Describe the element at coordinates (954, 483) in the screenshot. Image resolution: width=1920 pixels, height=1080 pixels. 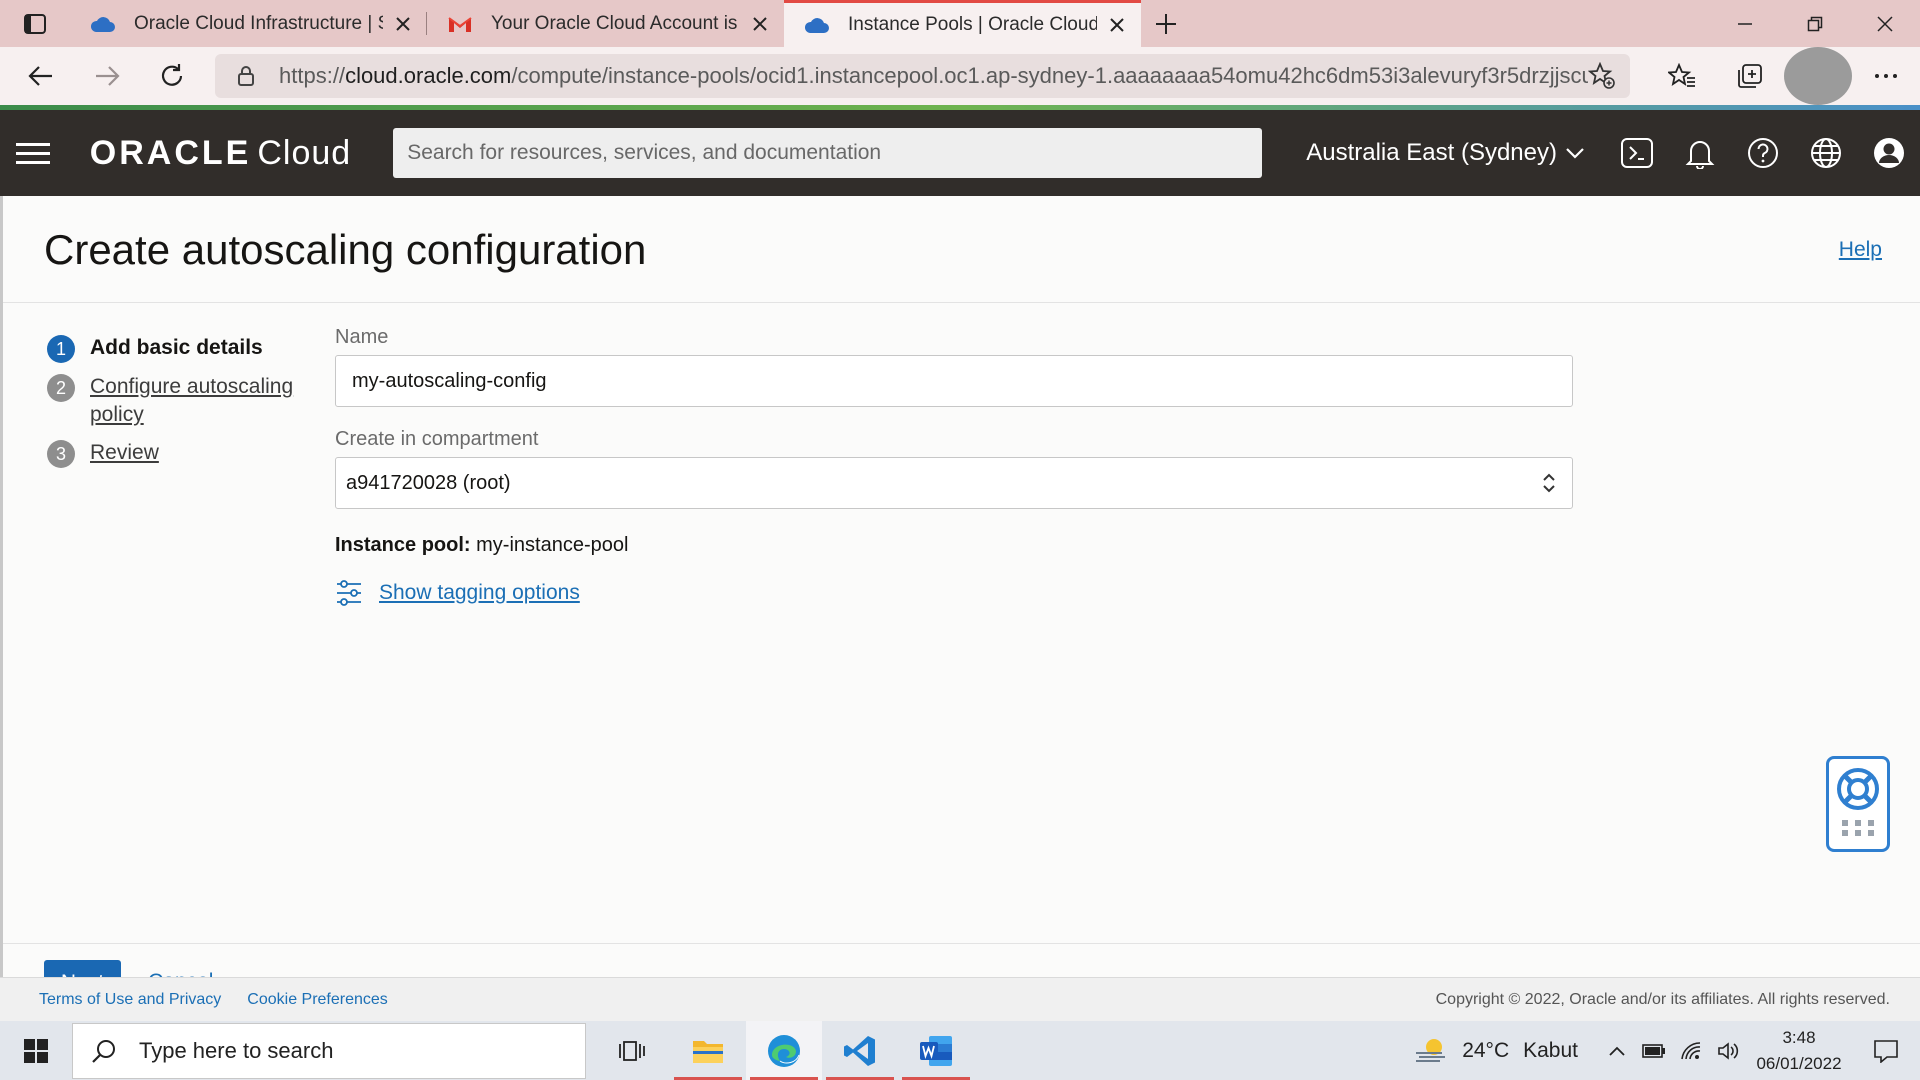
I see `compartment-select: a941720028 (root)` at that location.